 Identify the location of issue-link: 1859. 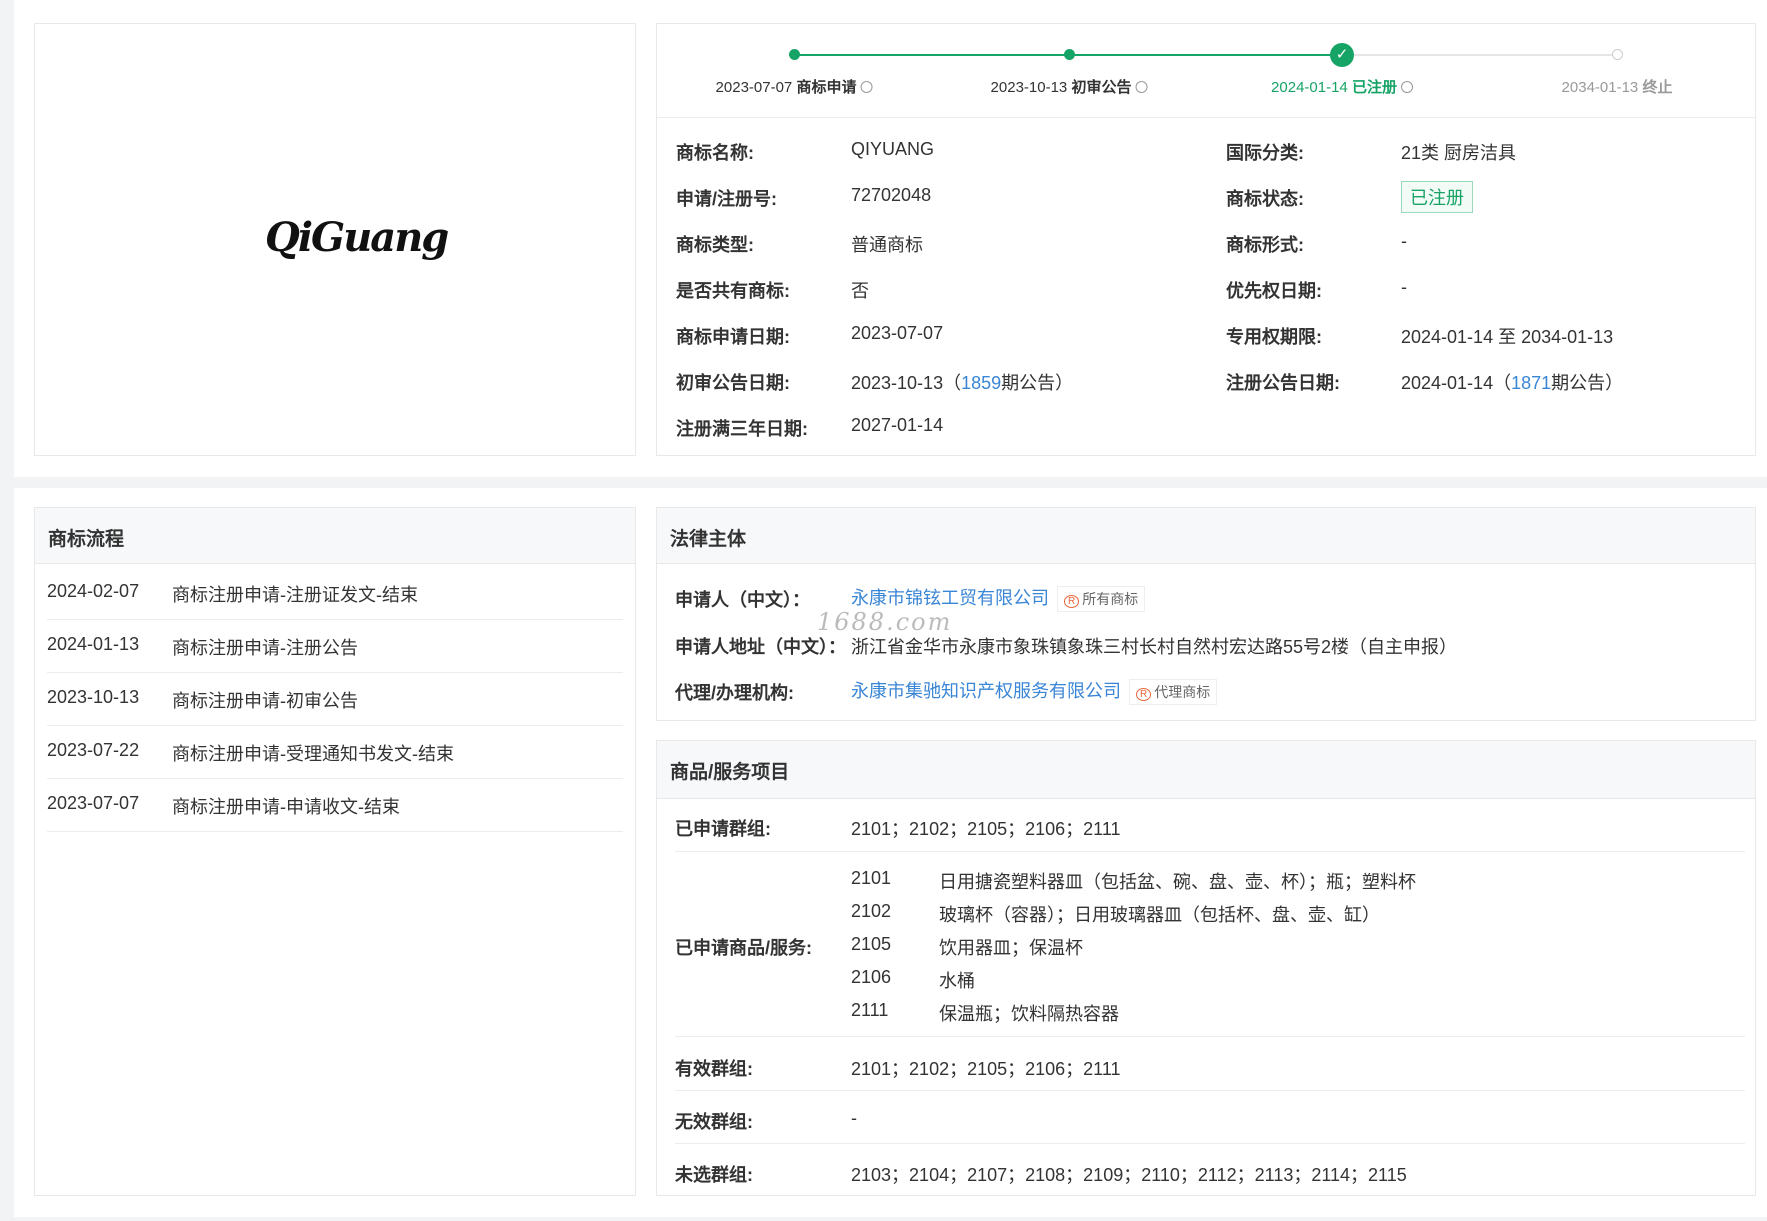
(981, 383).